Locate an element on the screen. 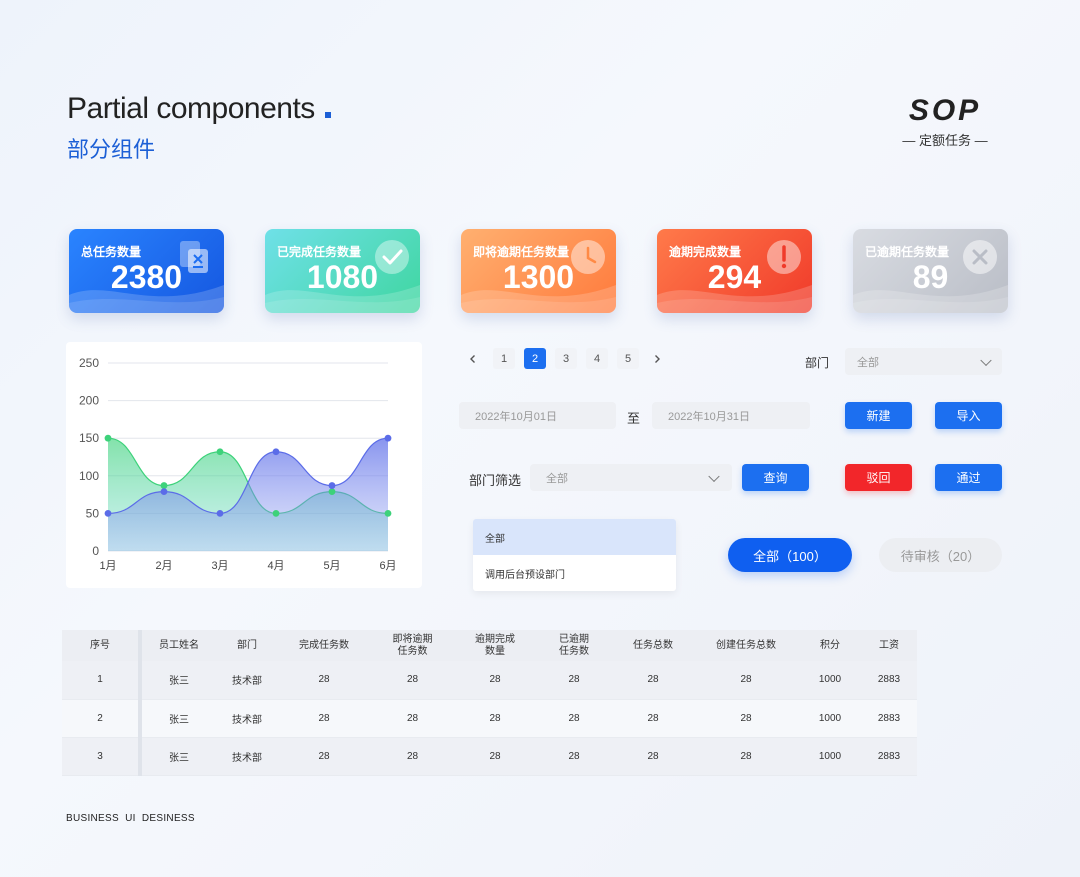 The height and width of the screenshot is (877, 1080). brand-name: SOP is located at coordinates (945, 110).